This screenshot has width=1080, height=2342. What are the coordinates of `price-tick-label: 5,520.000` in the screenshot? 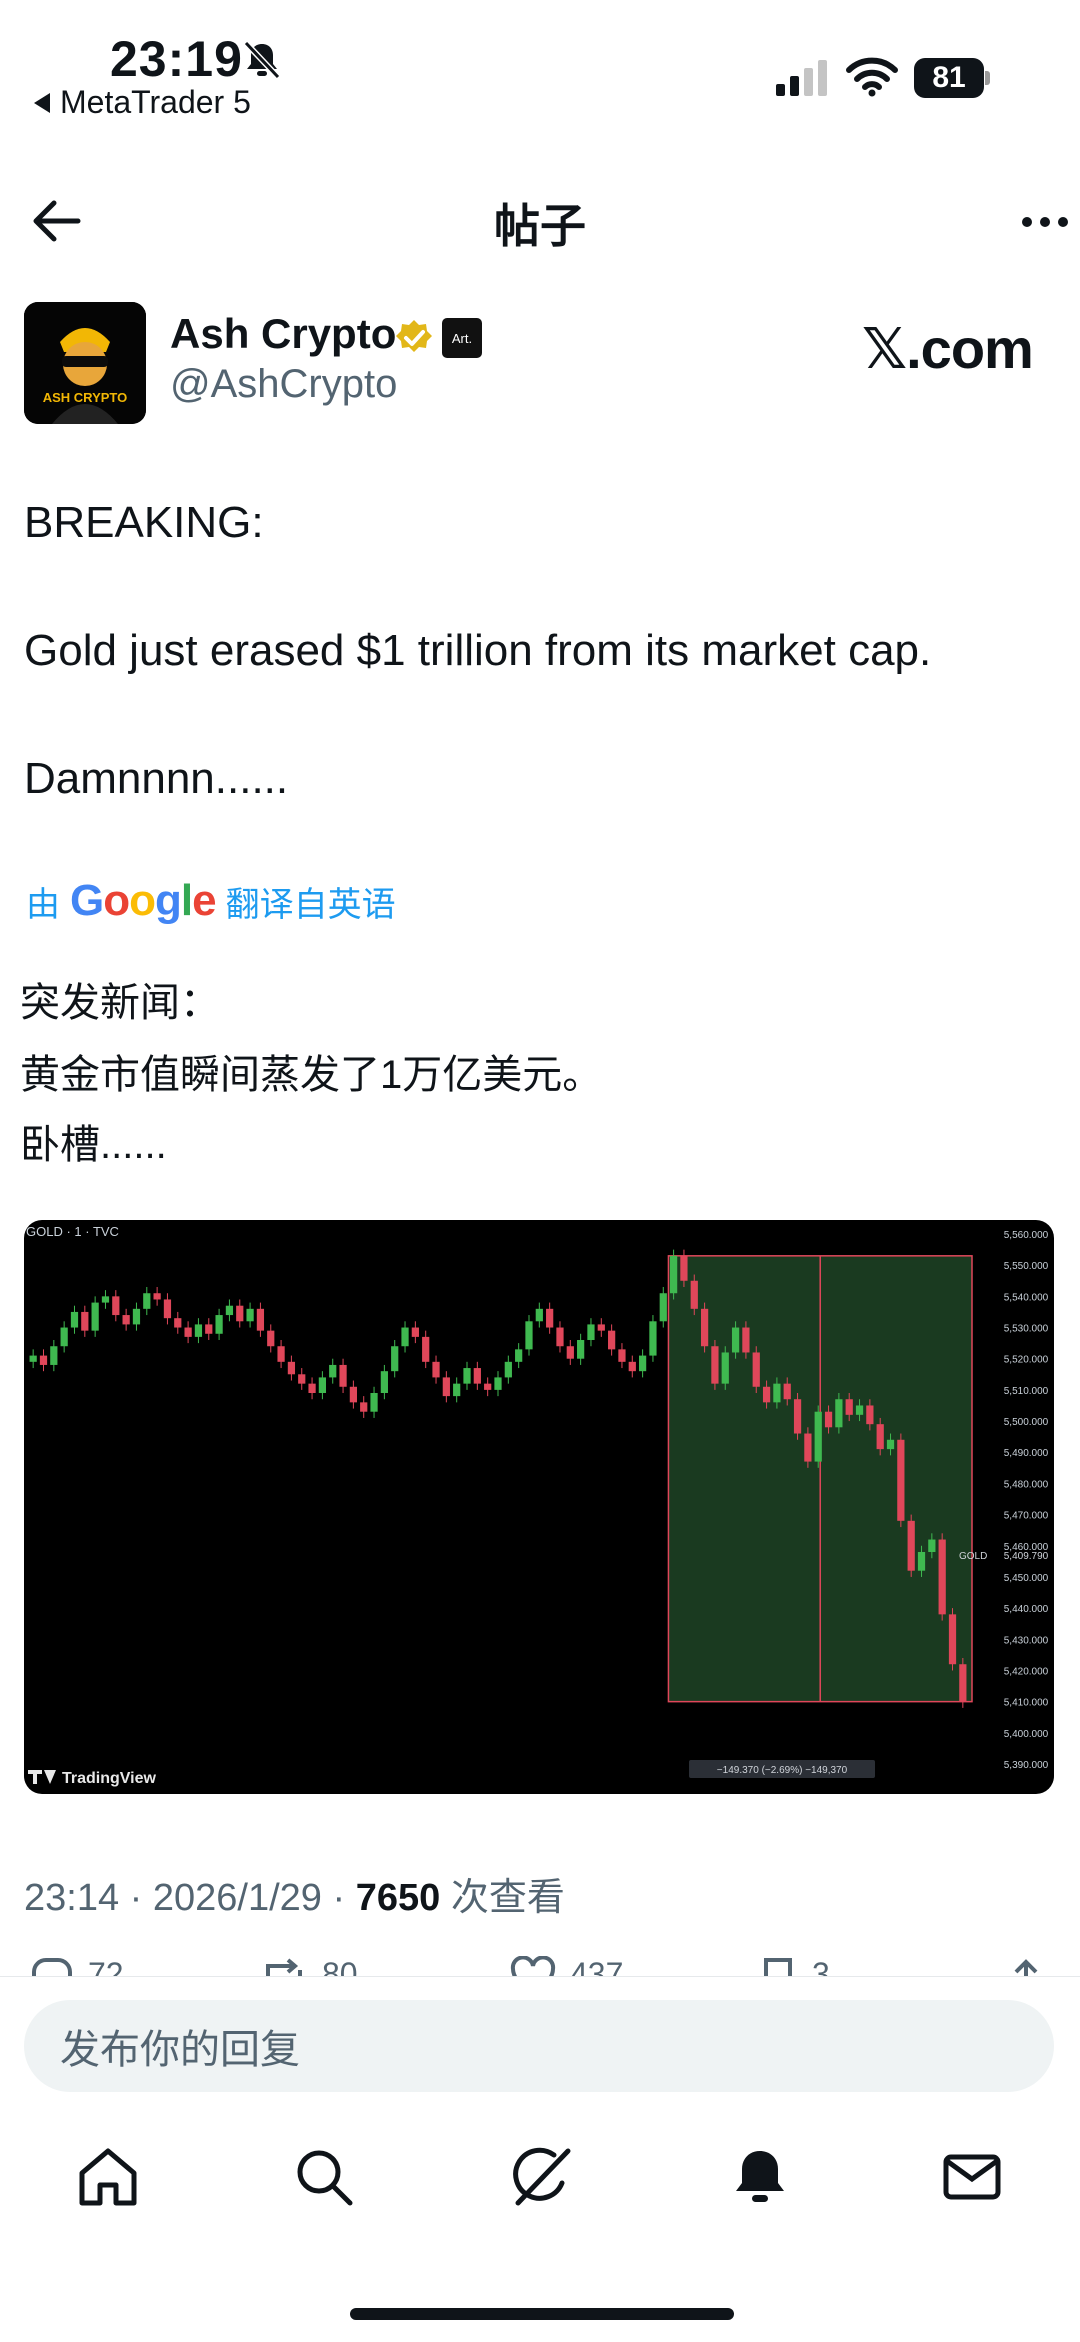 It's located at (1026, 1360).